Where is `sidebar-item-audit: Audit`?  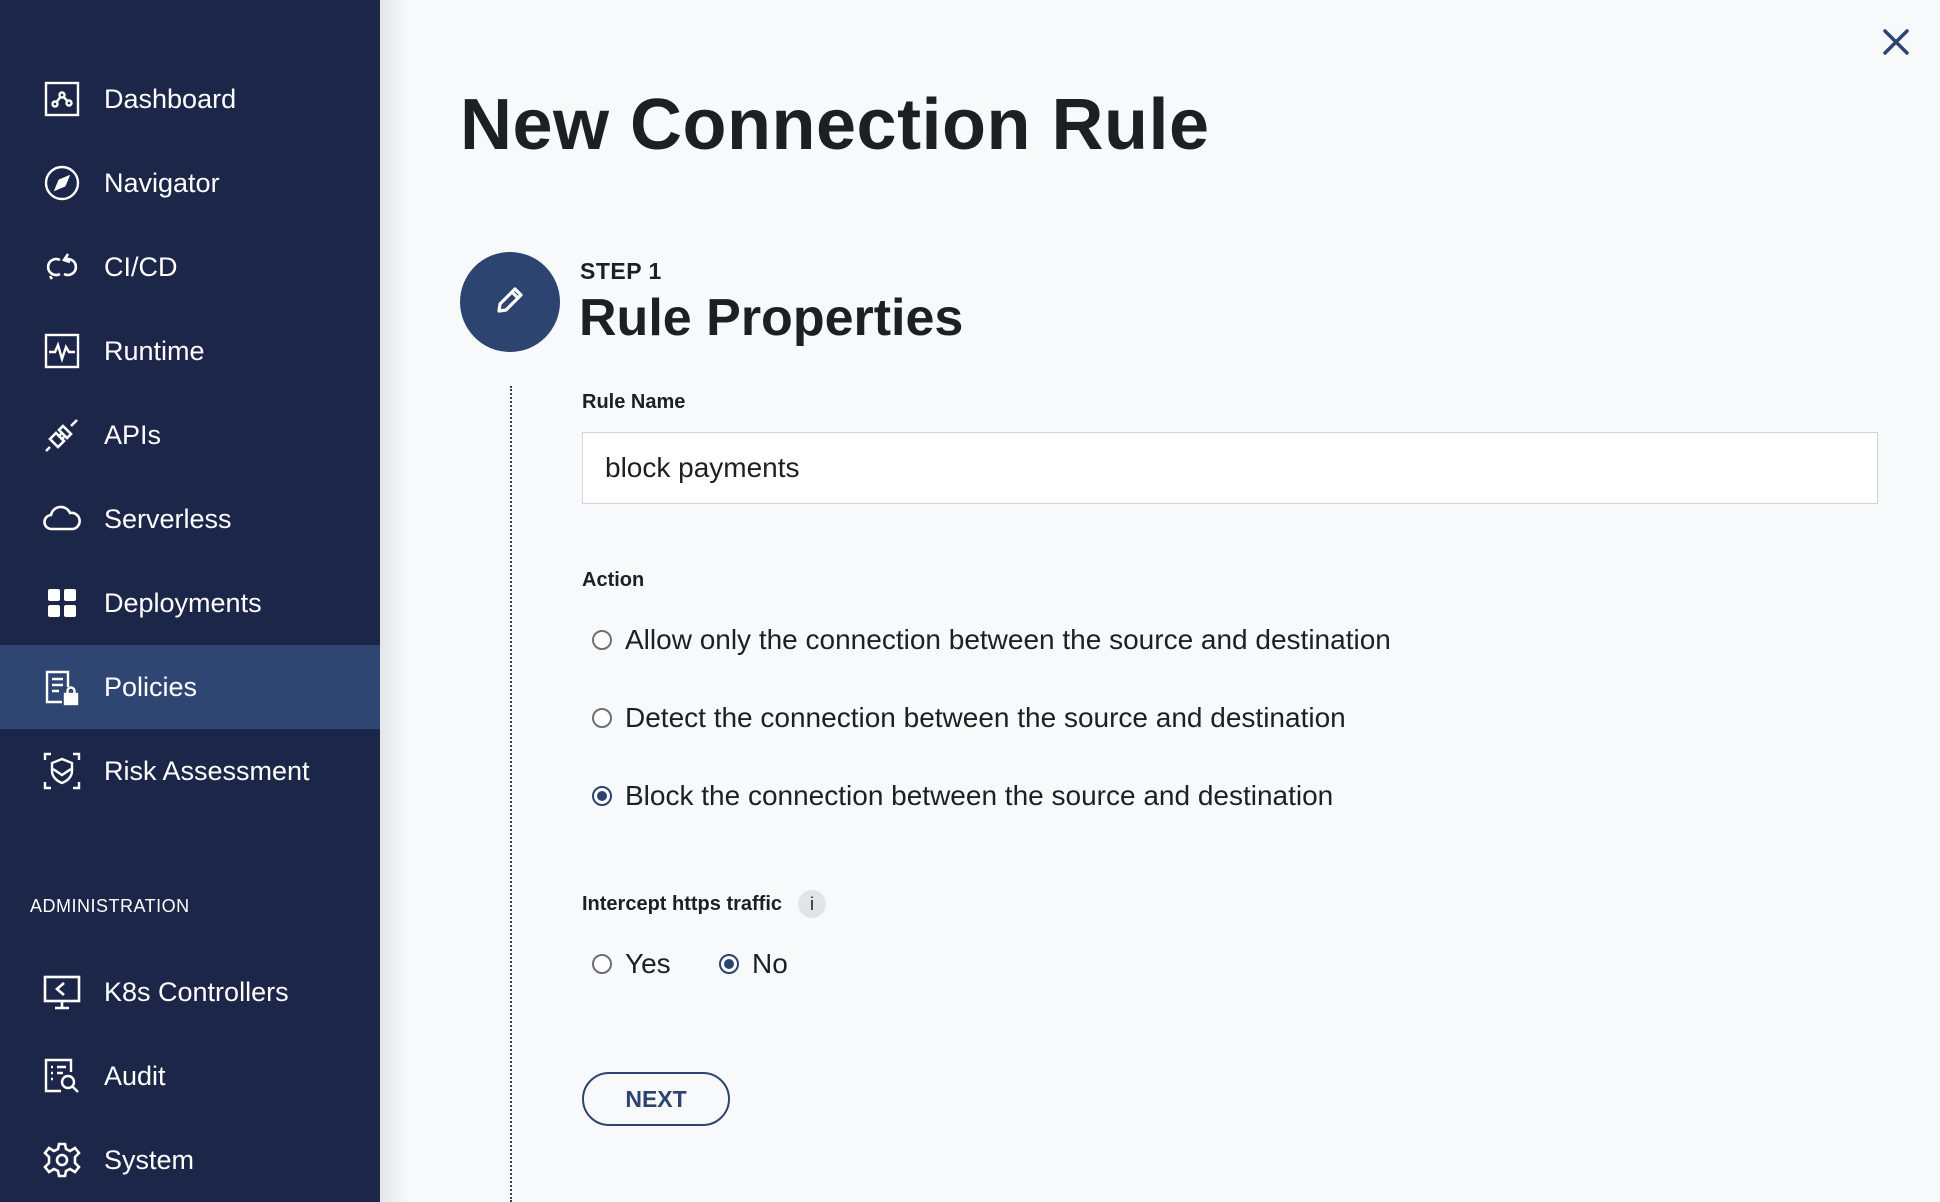 sidebar-item-audit: Audit is located at coordinates (190, 1076).